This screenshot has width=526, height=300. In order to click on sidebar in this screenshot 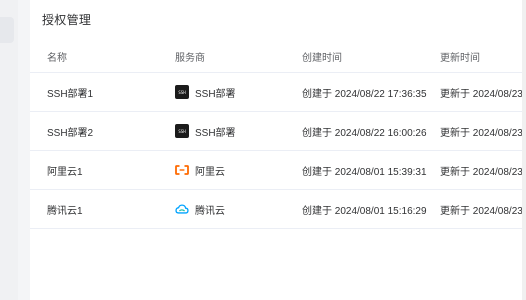, I will do `click(9, 150)`.